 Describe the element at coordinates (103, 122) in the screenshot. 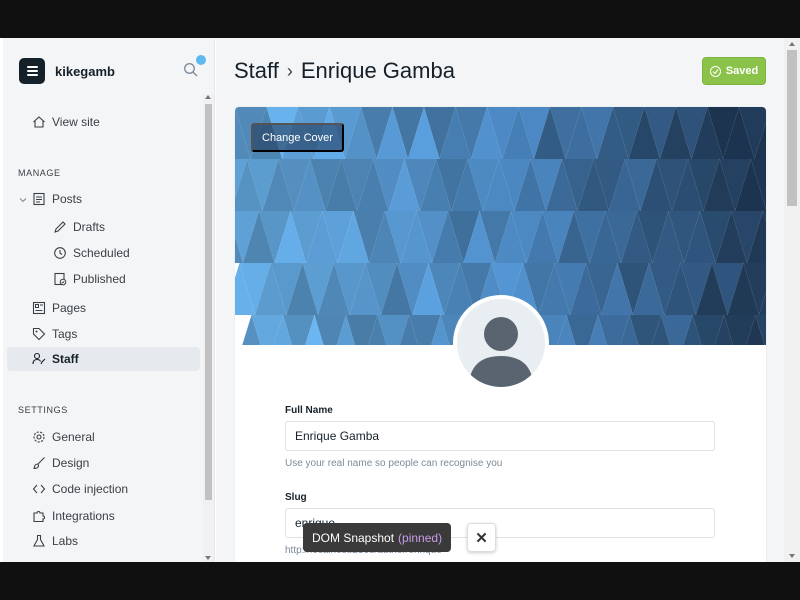

I see `sidebar-item-view-site: View site` at that location.